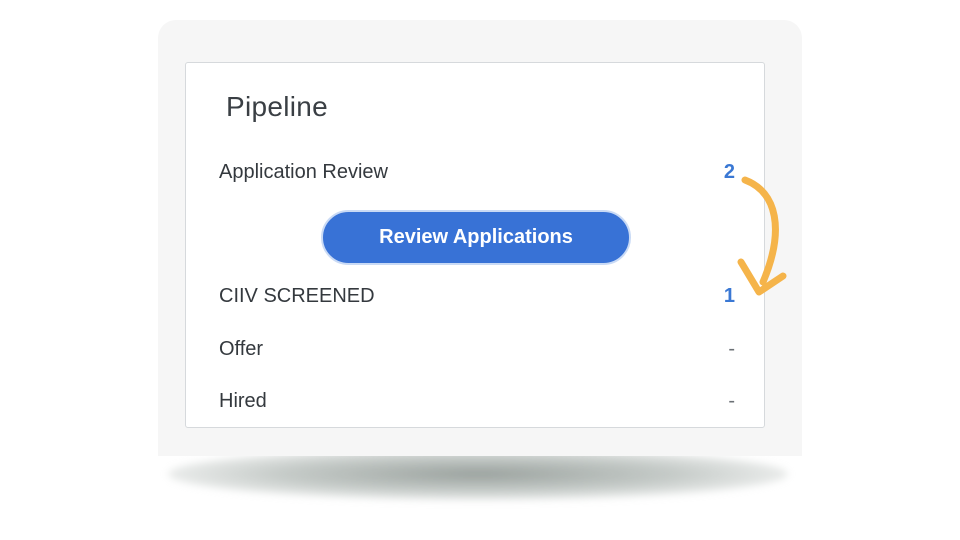 The width and height of the screenshot is (960, 540). Describe the element at coordinates (477, 401) in the screenshot. I see `pipeline-row-hired: Hired -` at that location.